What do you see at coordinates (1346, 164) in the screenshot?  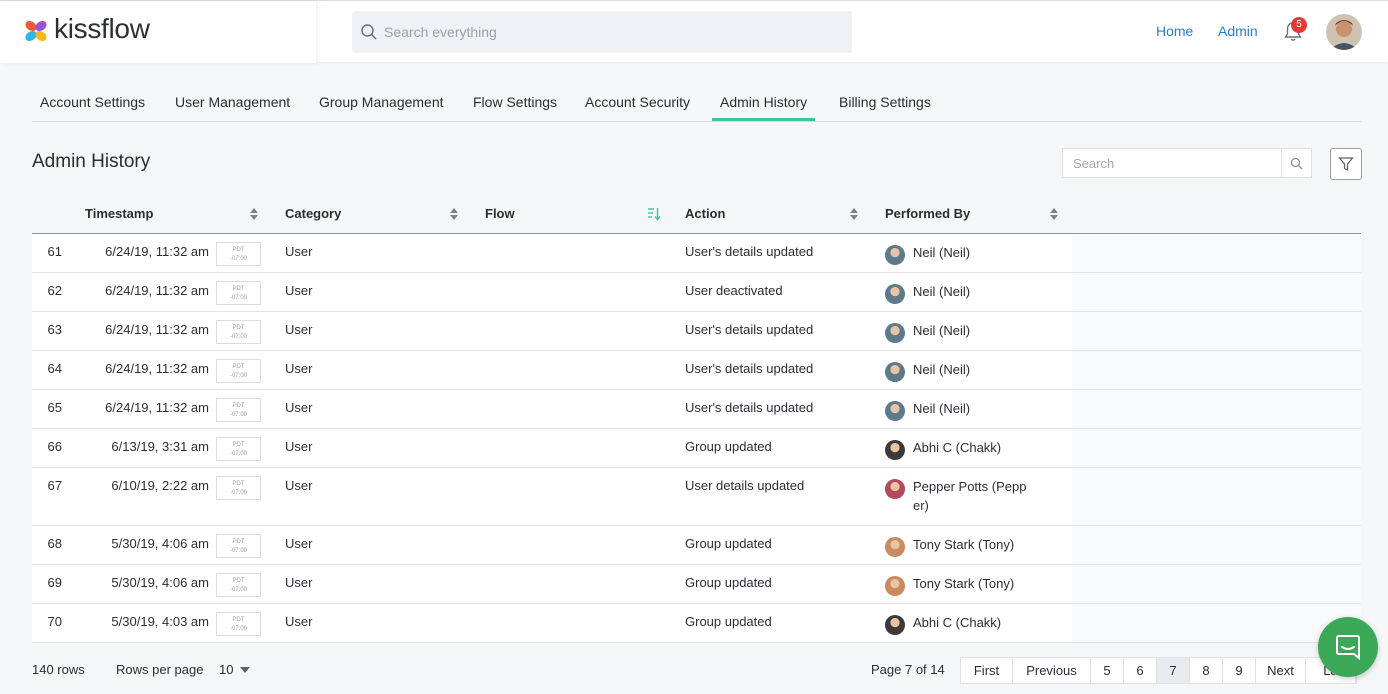 I see `filter-button` at bounding box center [1346, 164].